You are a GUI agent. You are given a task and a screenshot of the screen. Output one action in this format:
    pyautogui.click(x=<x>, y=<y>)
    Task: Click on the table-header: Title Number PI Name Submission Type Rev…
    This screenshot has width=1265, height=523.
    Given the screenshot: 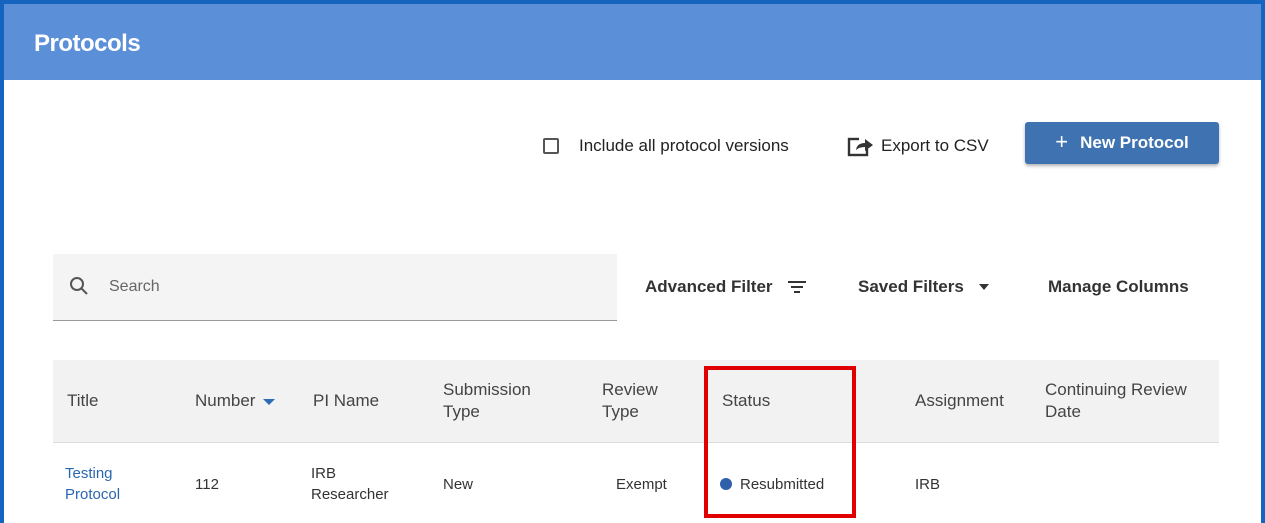 What is the action you would take?
    pyautogui.click(x=636, y=401)
    